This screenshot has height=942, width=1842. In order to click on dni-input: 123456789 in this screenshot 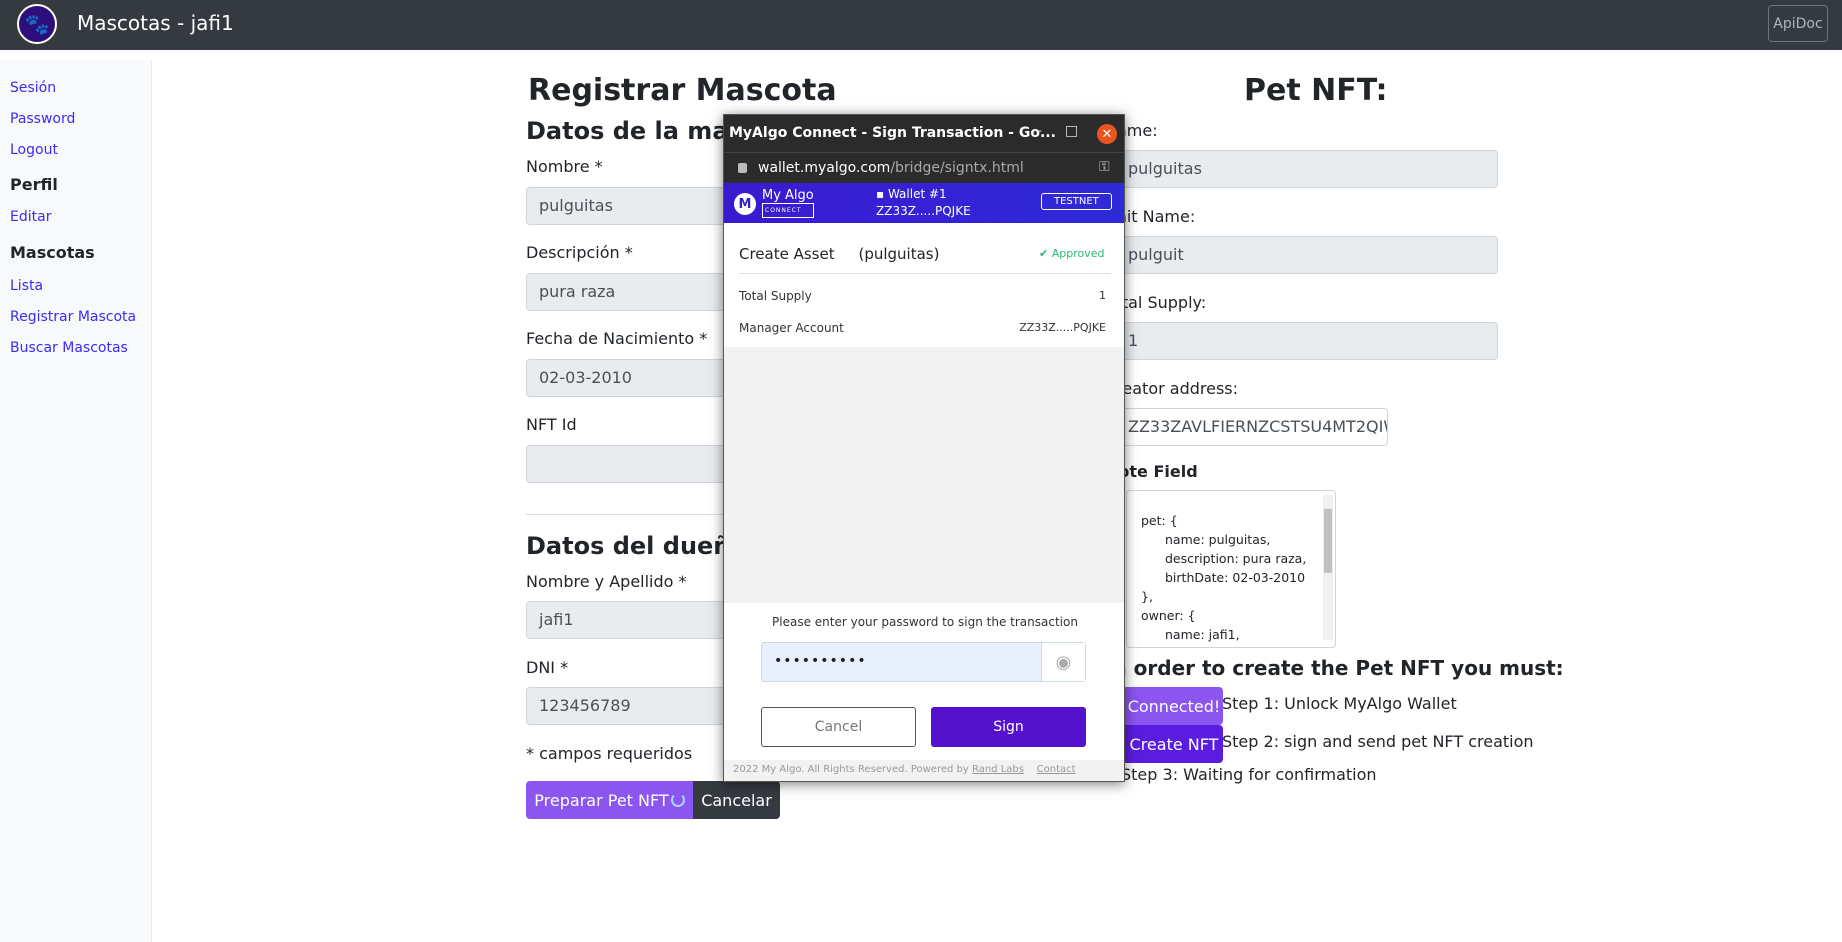, I will do `click(626, 706)`.